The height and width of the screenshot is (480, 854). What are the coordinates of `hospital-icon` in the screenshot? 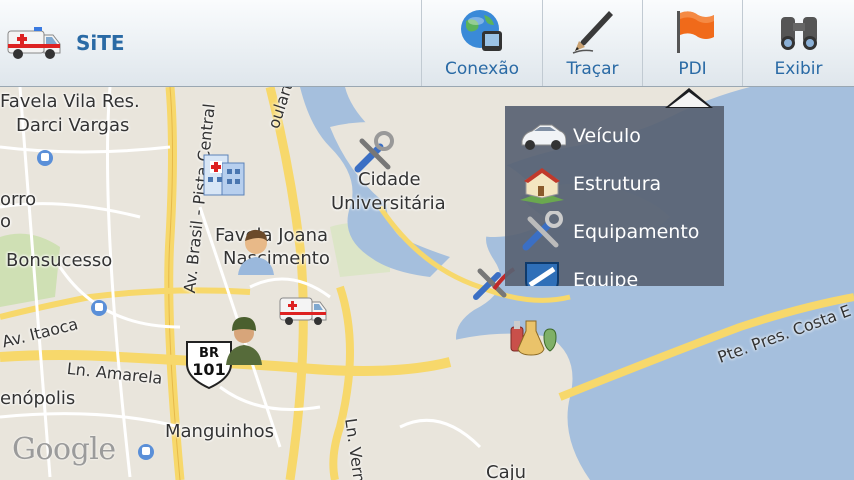 It's located at (224, 174).